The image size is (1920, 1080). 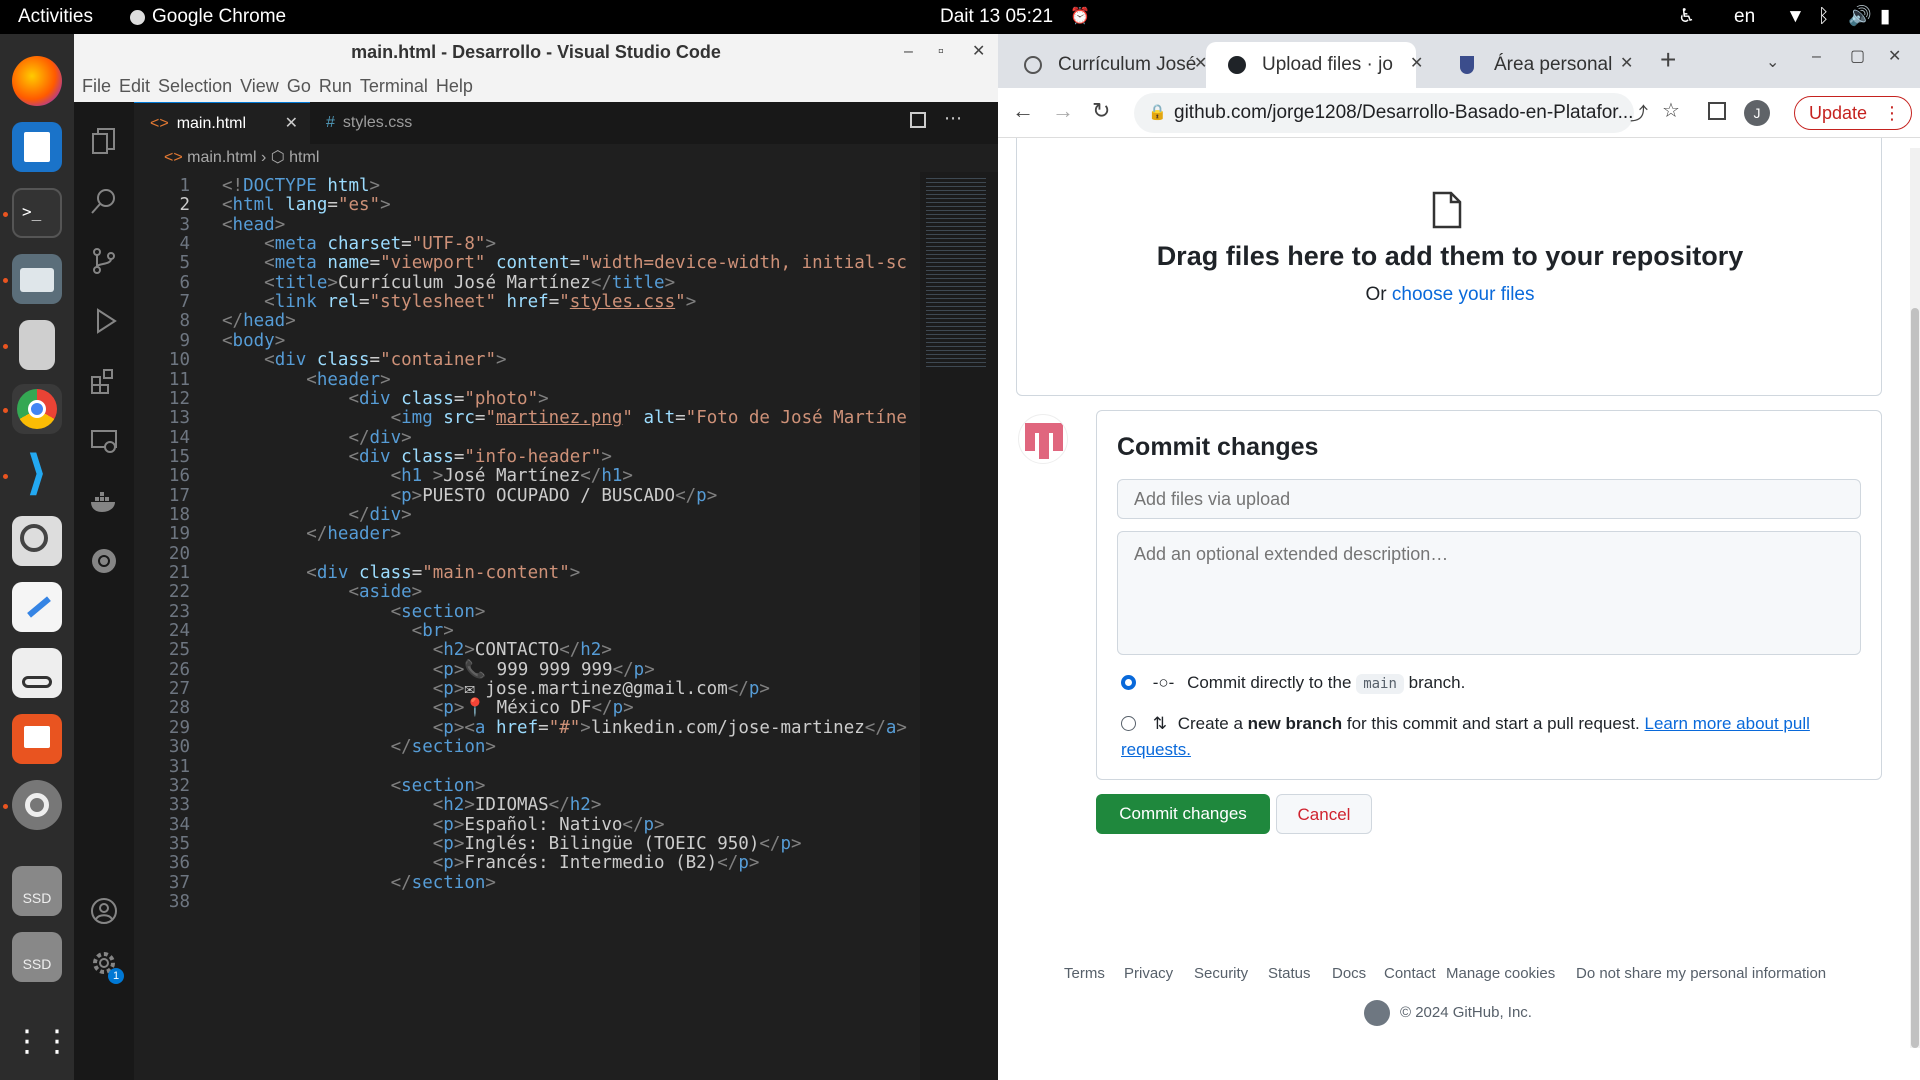 What do you see at coordinates (416, 457) in the screenshot?
I see `code-line: <div class="info-header">` at bounding box center [416, 457].